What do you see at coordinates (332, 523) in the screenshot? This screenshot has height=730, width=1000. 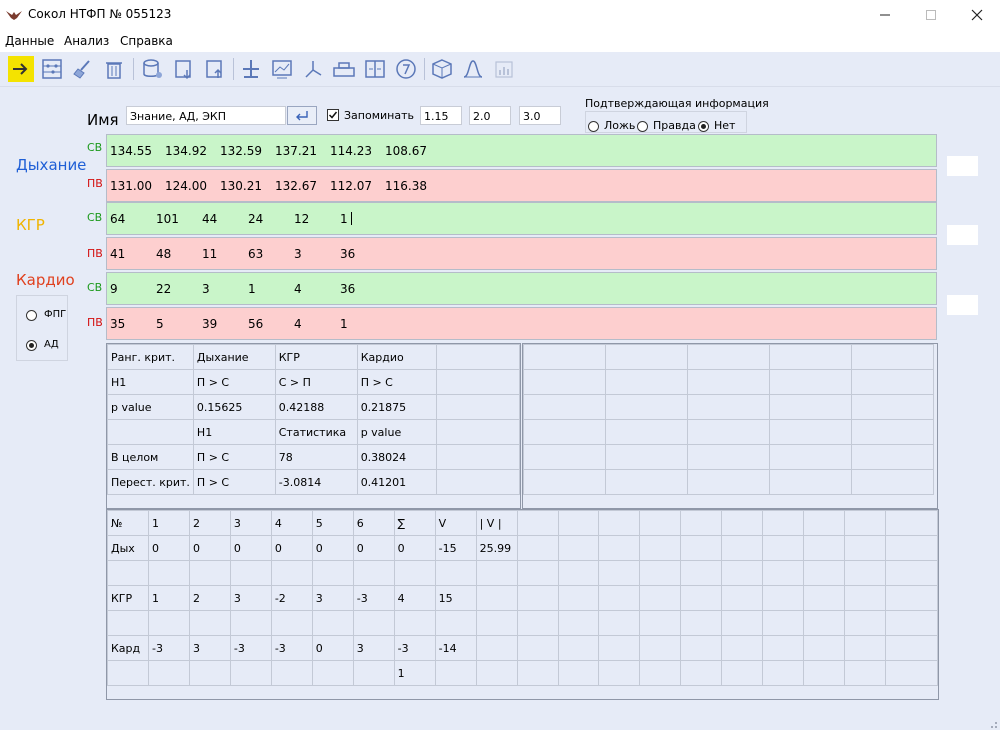 I see `table-cell: 5` at bounding box center [332, 523].